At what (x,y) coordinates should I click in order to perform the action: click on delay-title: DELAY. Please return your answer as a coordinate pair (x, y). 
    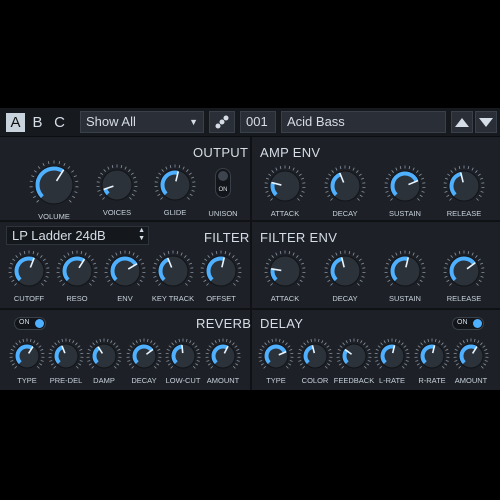
    Looking at the image, I should click on (282, 323).